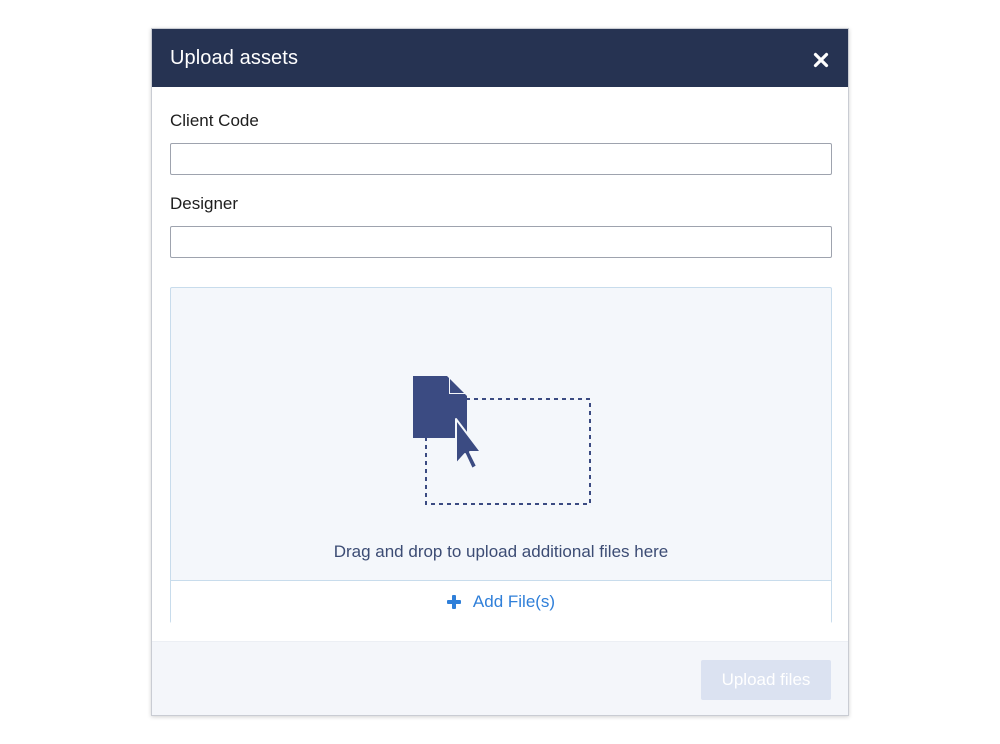 This screenshot has width=1000, height=744. Describe the element at coordinates (514, 601) in the screenshot. I see `add-files-label: Add File(s)` at that location.